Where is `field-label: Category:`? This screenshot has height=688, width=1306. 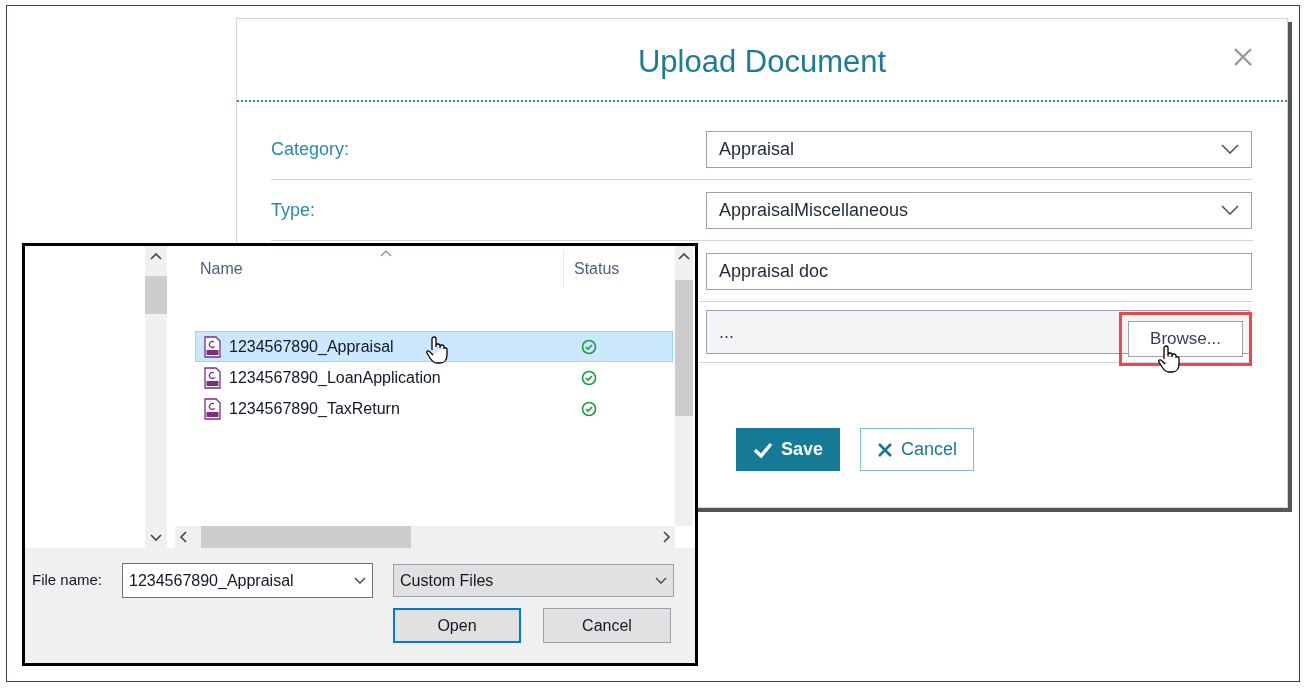 field-label: Category: is located at coordinates (311, 149).